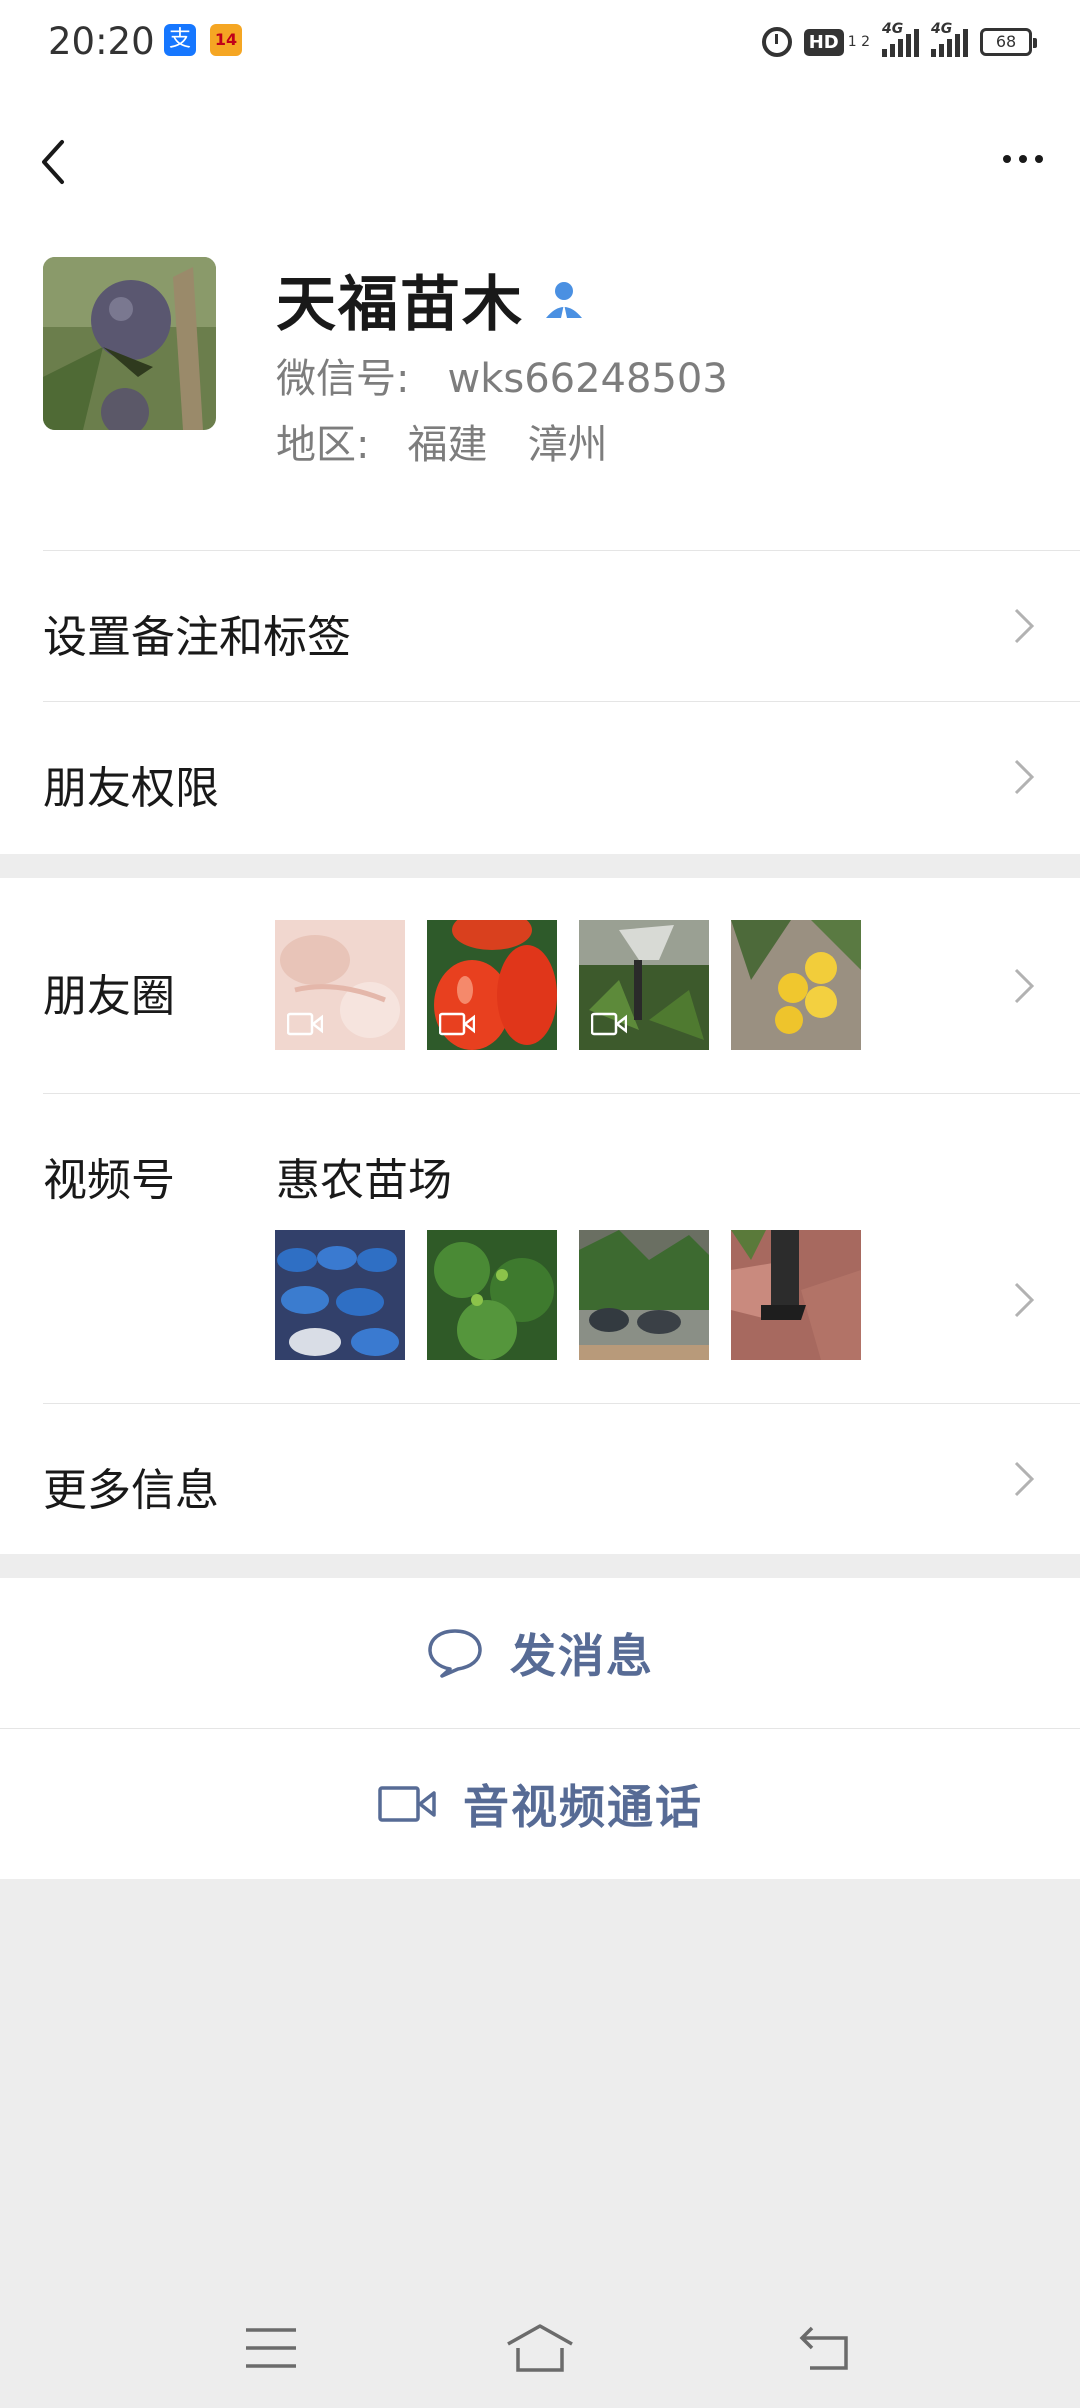 The height and width of the screenshot is (2408, 1080). Describe the element at coordinates (323, 445) in the screenshot. I see `region-label: 地区:` at that location.